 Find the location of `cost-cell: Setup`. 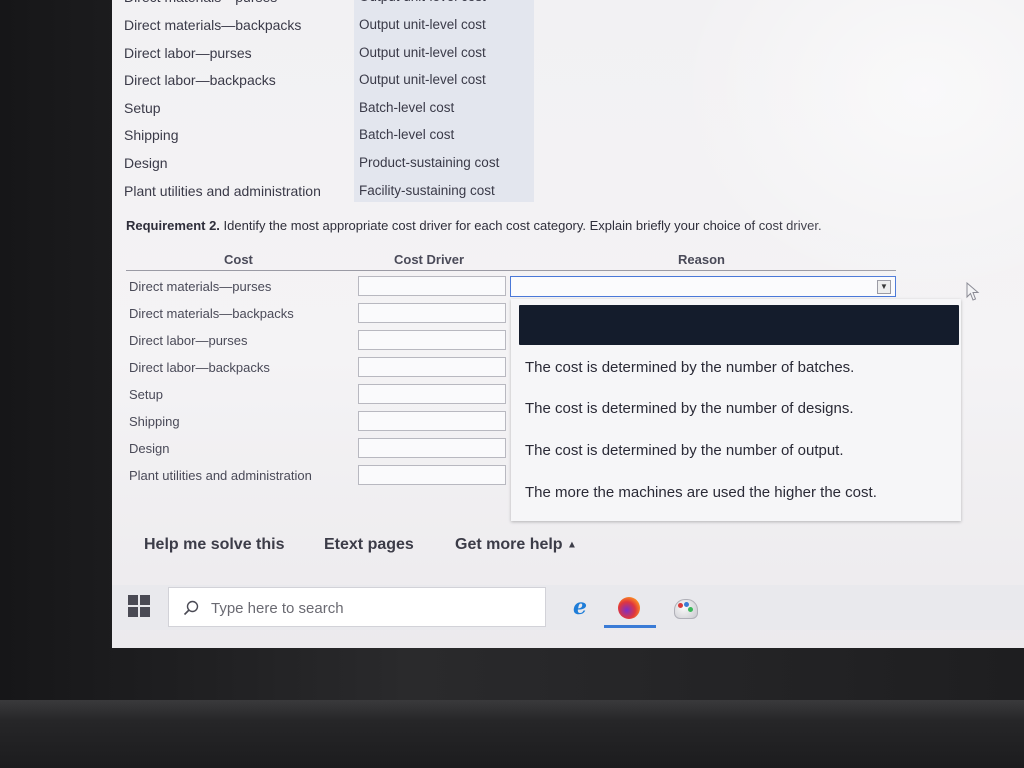

cost-cell: Setup is located at coordinates (142, 108).